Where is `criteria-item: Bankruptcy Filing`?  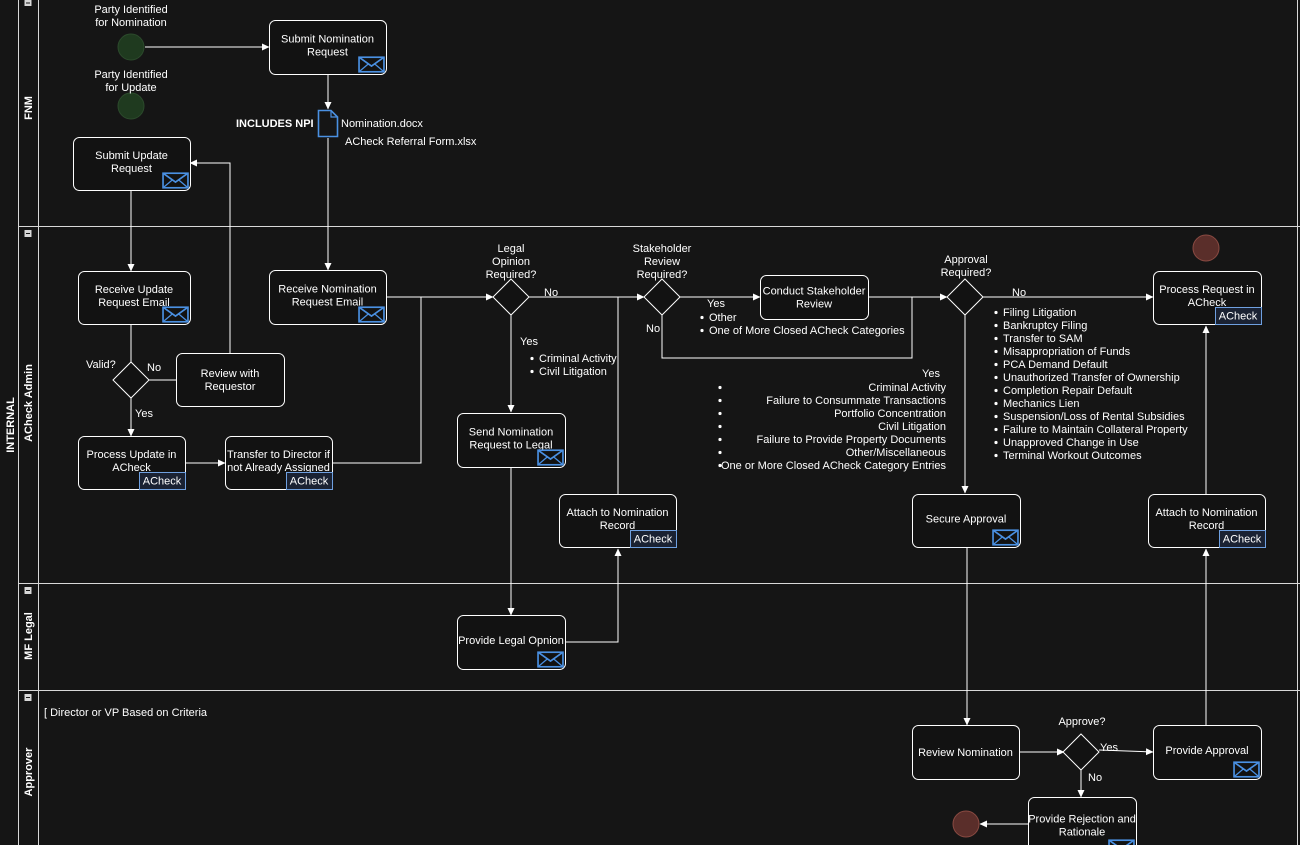
criteria-item: Bankruptcy Filing is located at coordinates (1045, 326).